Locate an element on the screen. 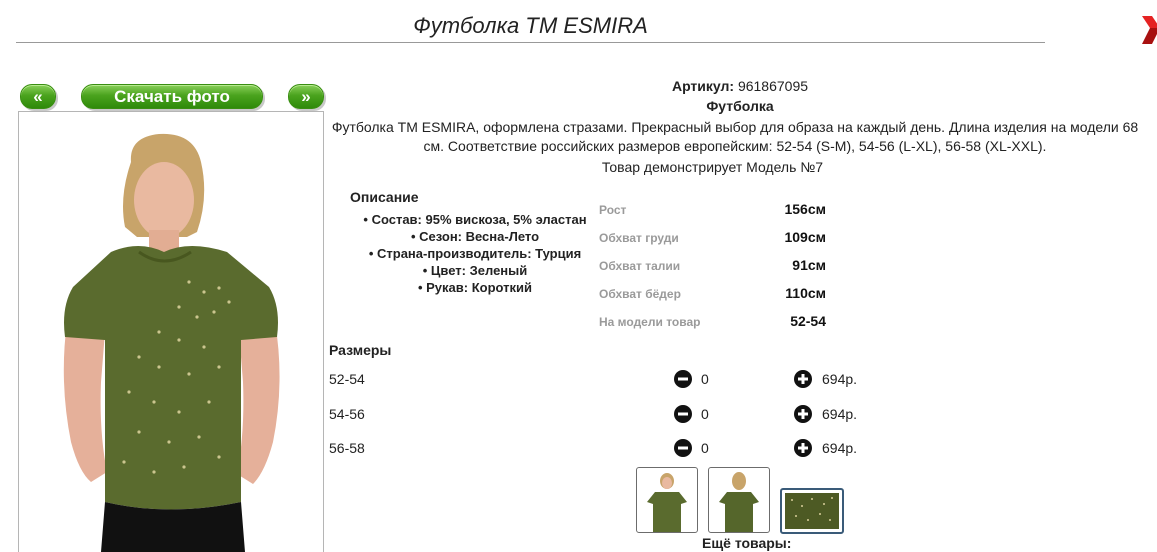 This screenshot has height=552, width=1157. measurement-label: На модели товар is located at coordinates (650, 322).